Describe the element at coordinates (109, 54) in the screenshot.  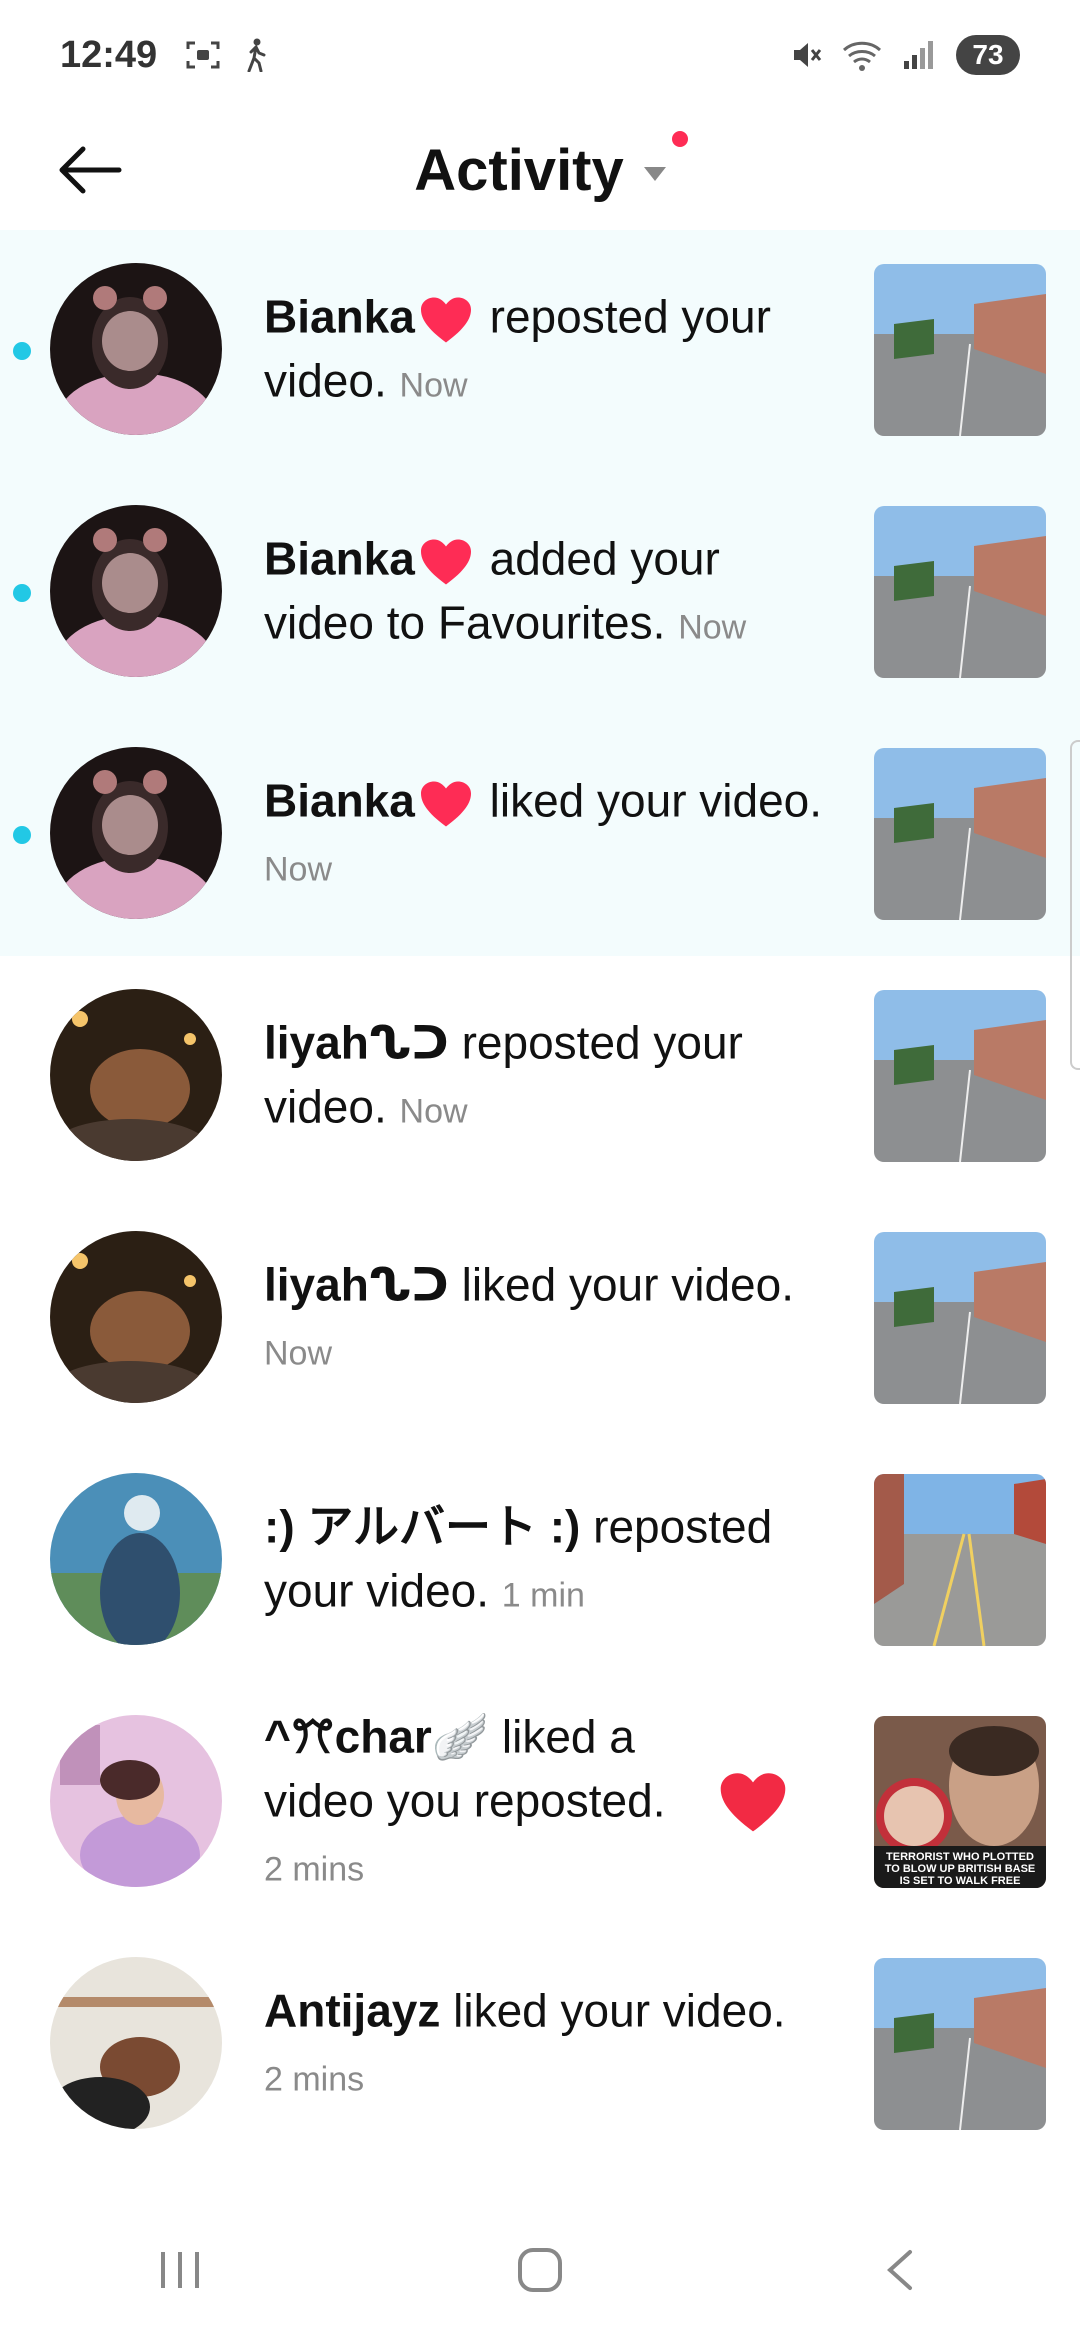
I see `status-time: 12:49` at that location.